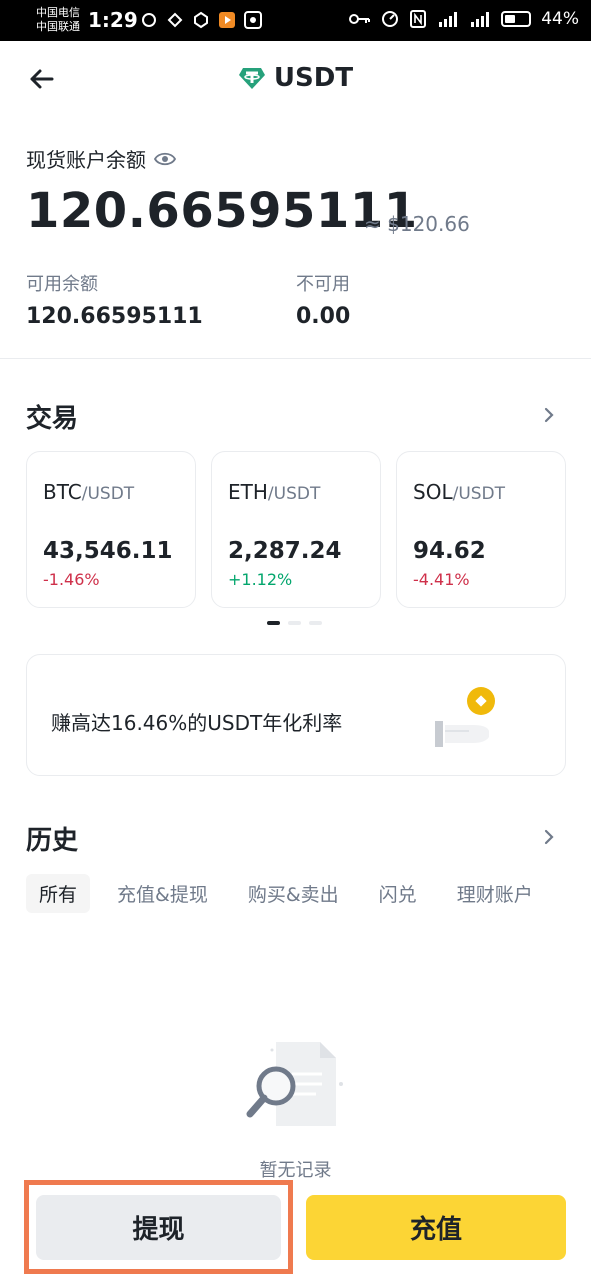 The width and height of the screenshot is (591, 1280). What do you see at coordinates (516, 19) in the screenshot?
I see `battery-icon` at bounding box center [516, 19].